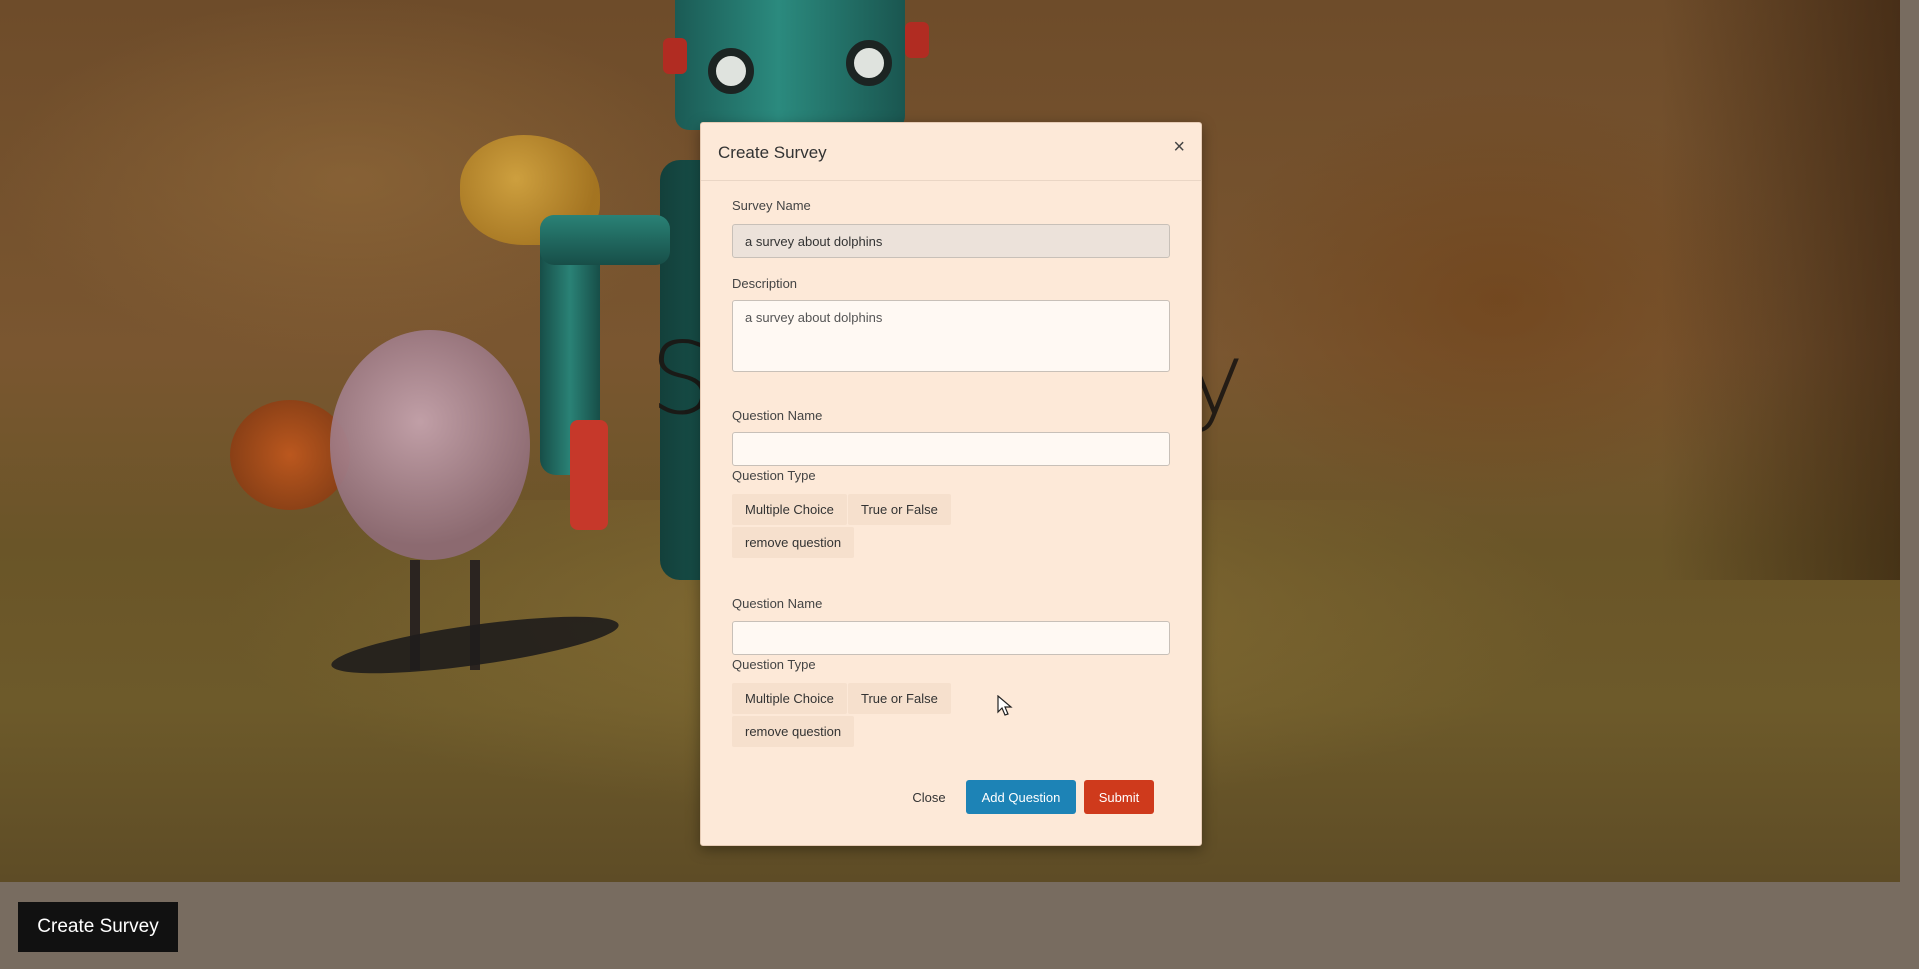  What do you see at coordinates (765, 283) in the screenshot?
I see `description-label: Description` at bounding box center [765, 283].